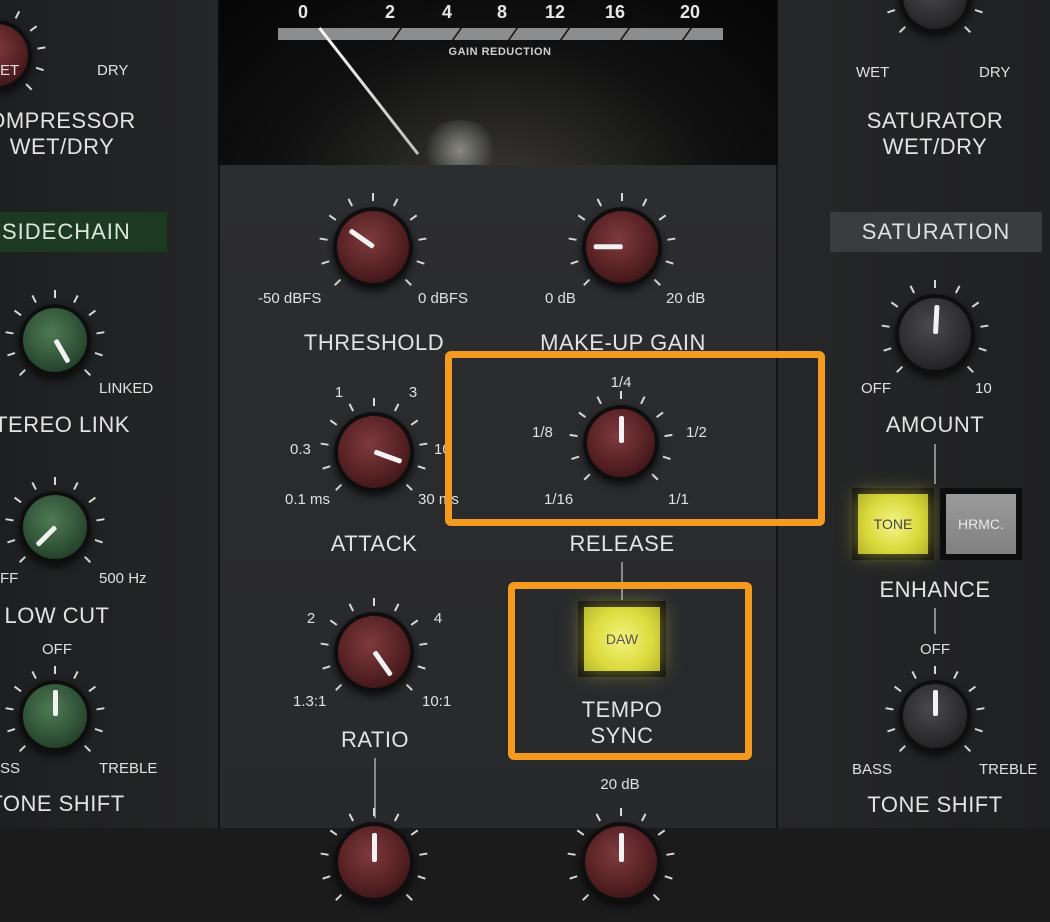  I want to click on right-tone-shift-bass-label: BASS, so click(872, 769).